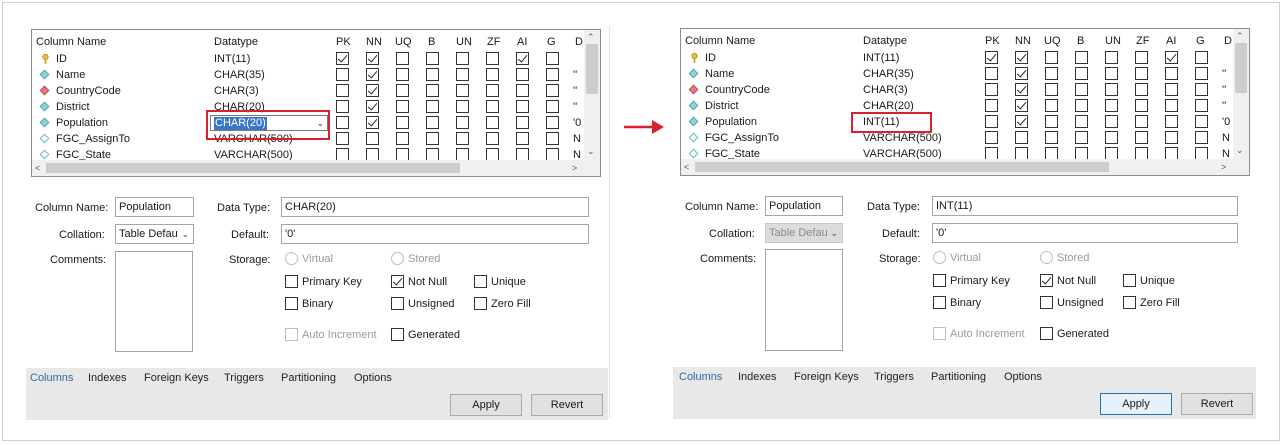  Describe the element at coordinates (1240, 36) in the screenshot. I see `scroll-up-icon: ⌃` at that location.